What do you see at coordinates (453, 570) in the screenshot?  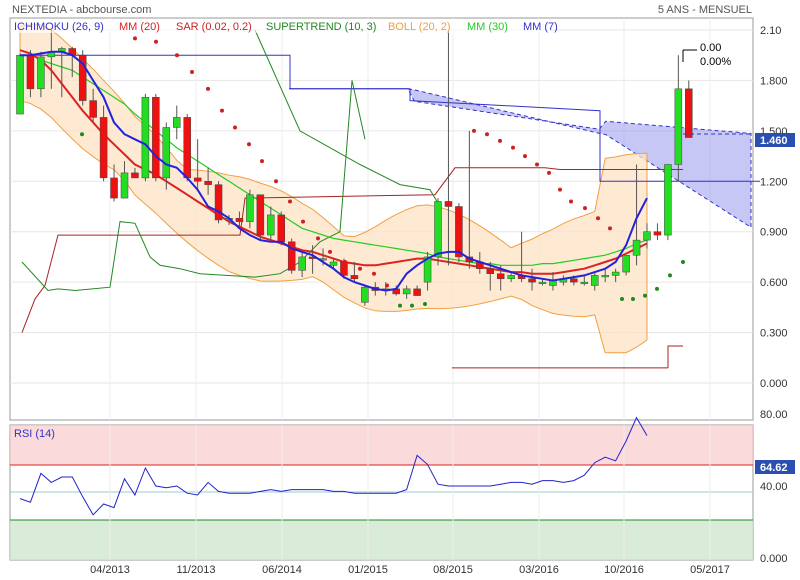 I see `x-tick-label: 08/2015` at bounding box center [453, 570].